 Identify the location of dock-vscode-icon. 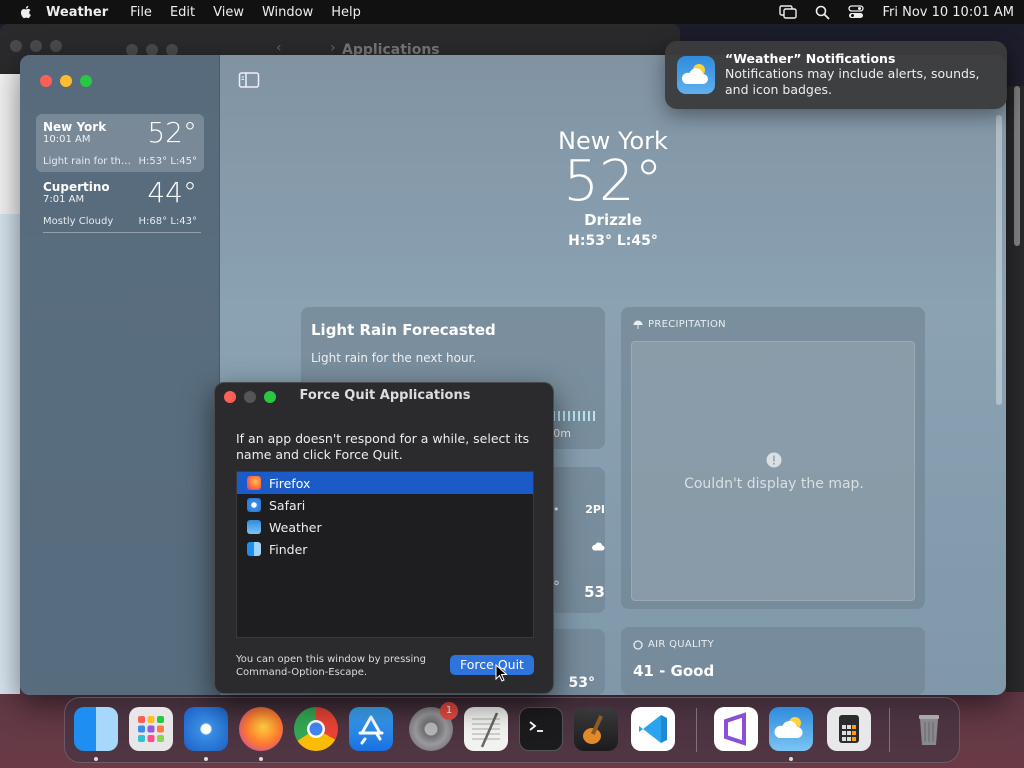
(653, 729).